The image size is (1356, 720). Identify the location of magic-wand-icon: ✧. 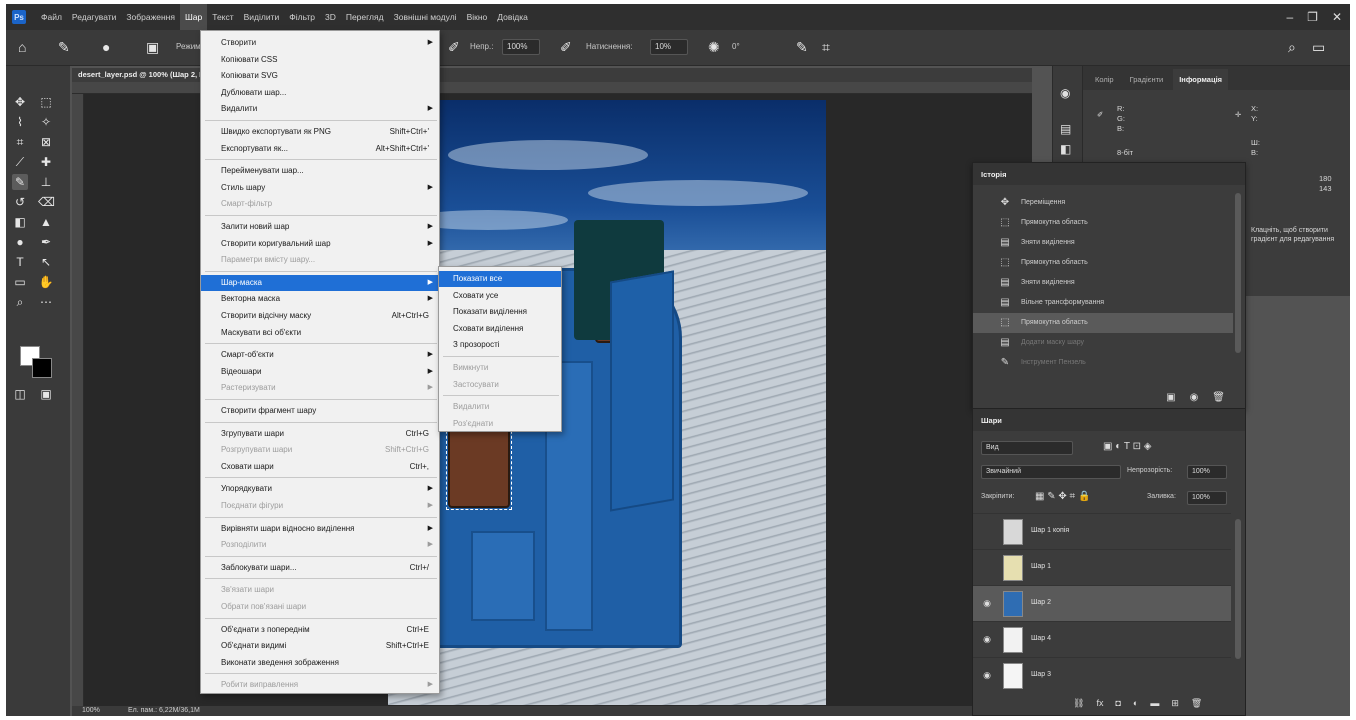
(46, 122).